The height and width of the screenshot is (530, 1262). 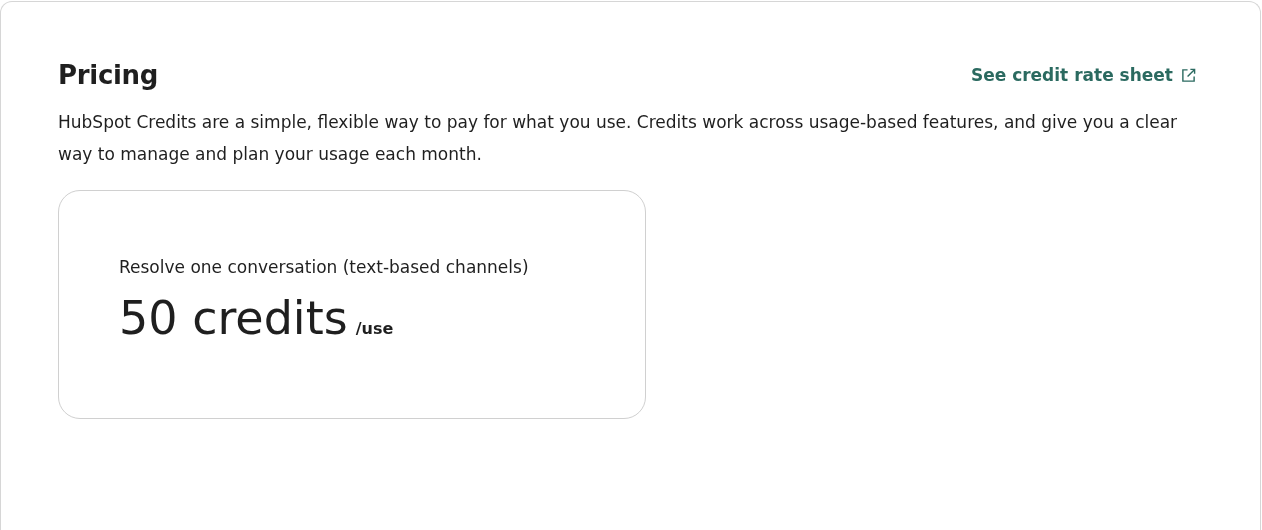 I want to click on description-text: HubSpot Credits are a simple, flexible way to pay for what you use. Credits work across usage-based features, and give you a clear way to manage and plan your usage each month., so click(x=618, y=138).